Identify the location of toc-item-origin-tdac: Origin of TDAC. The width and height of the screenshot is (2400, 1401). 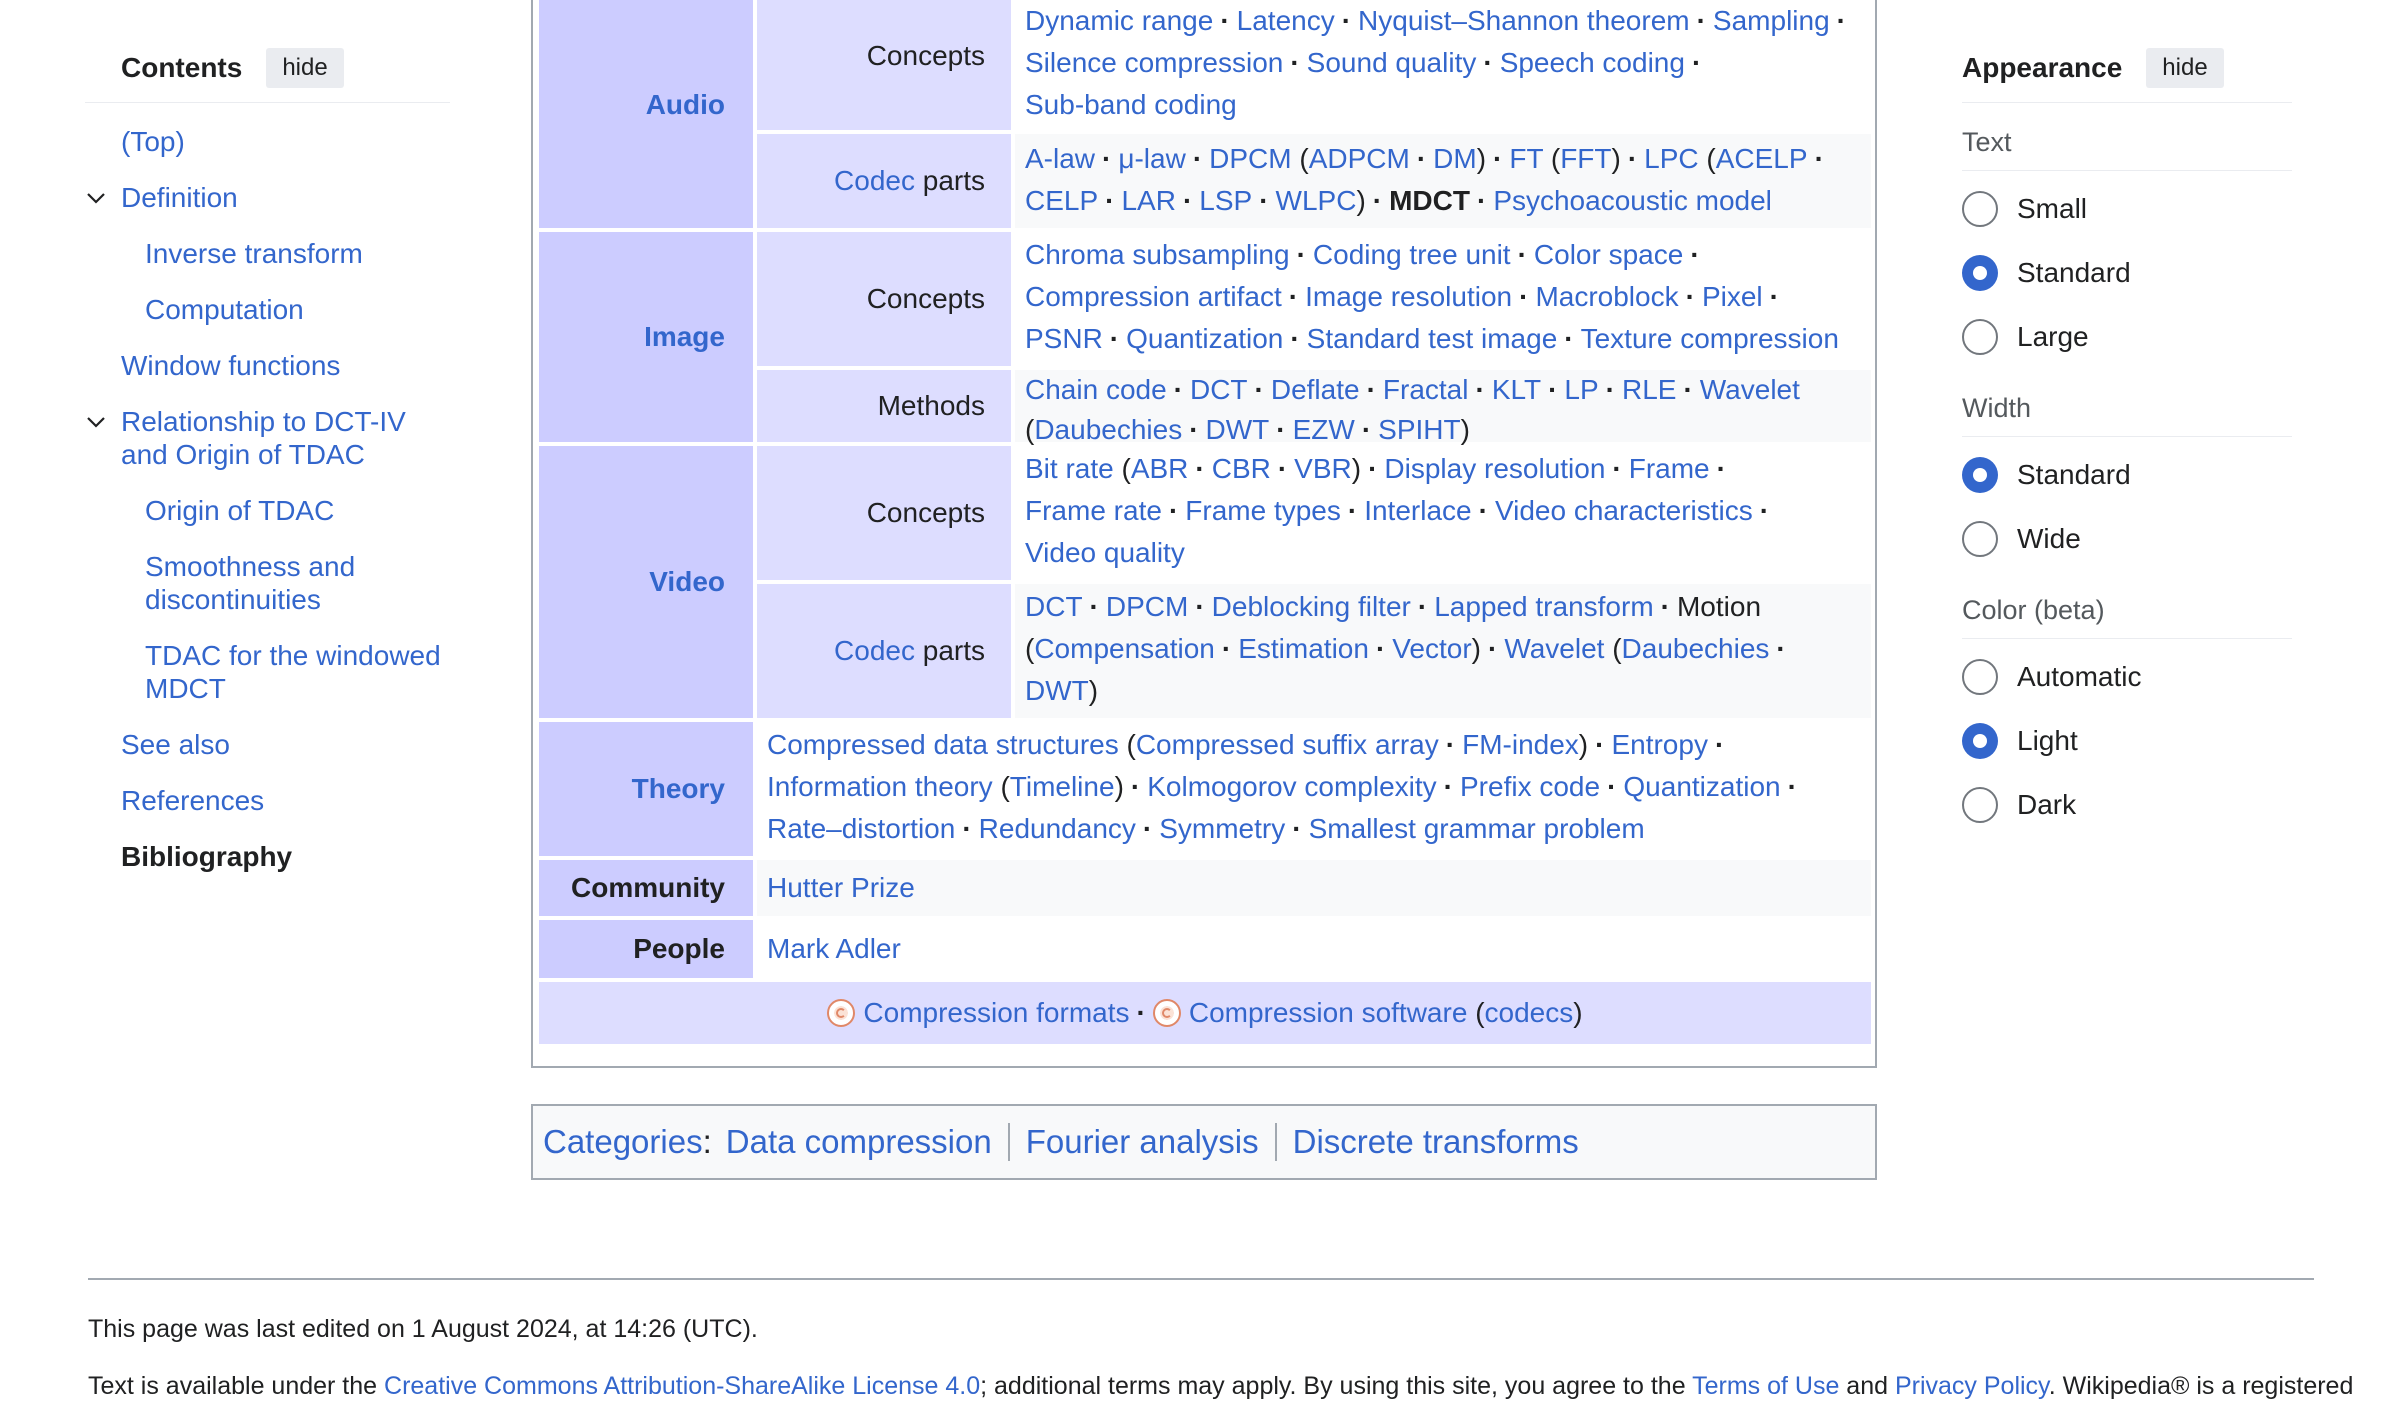
(267, 510).